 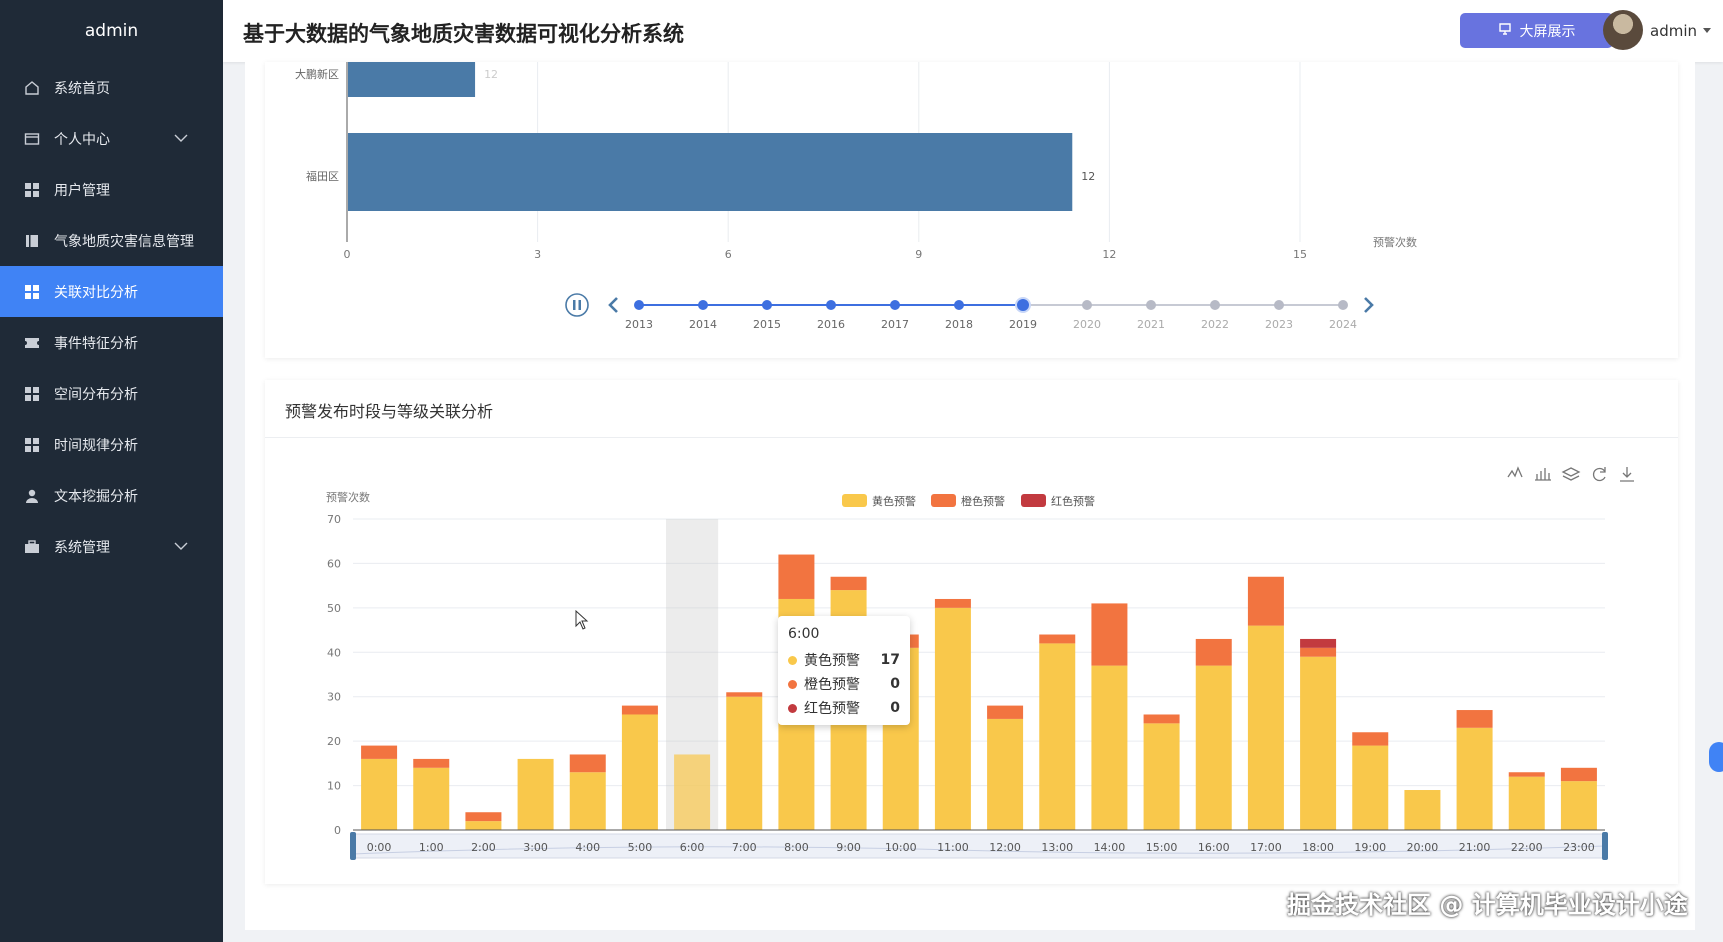 What do you see at coordinates (32, 343) in the screenshot?
I see `ticket-icon` at bounding box center [32, 343].